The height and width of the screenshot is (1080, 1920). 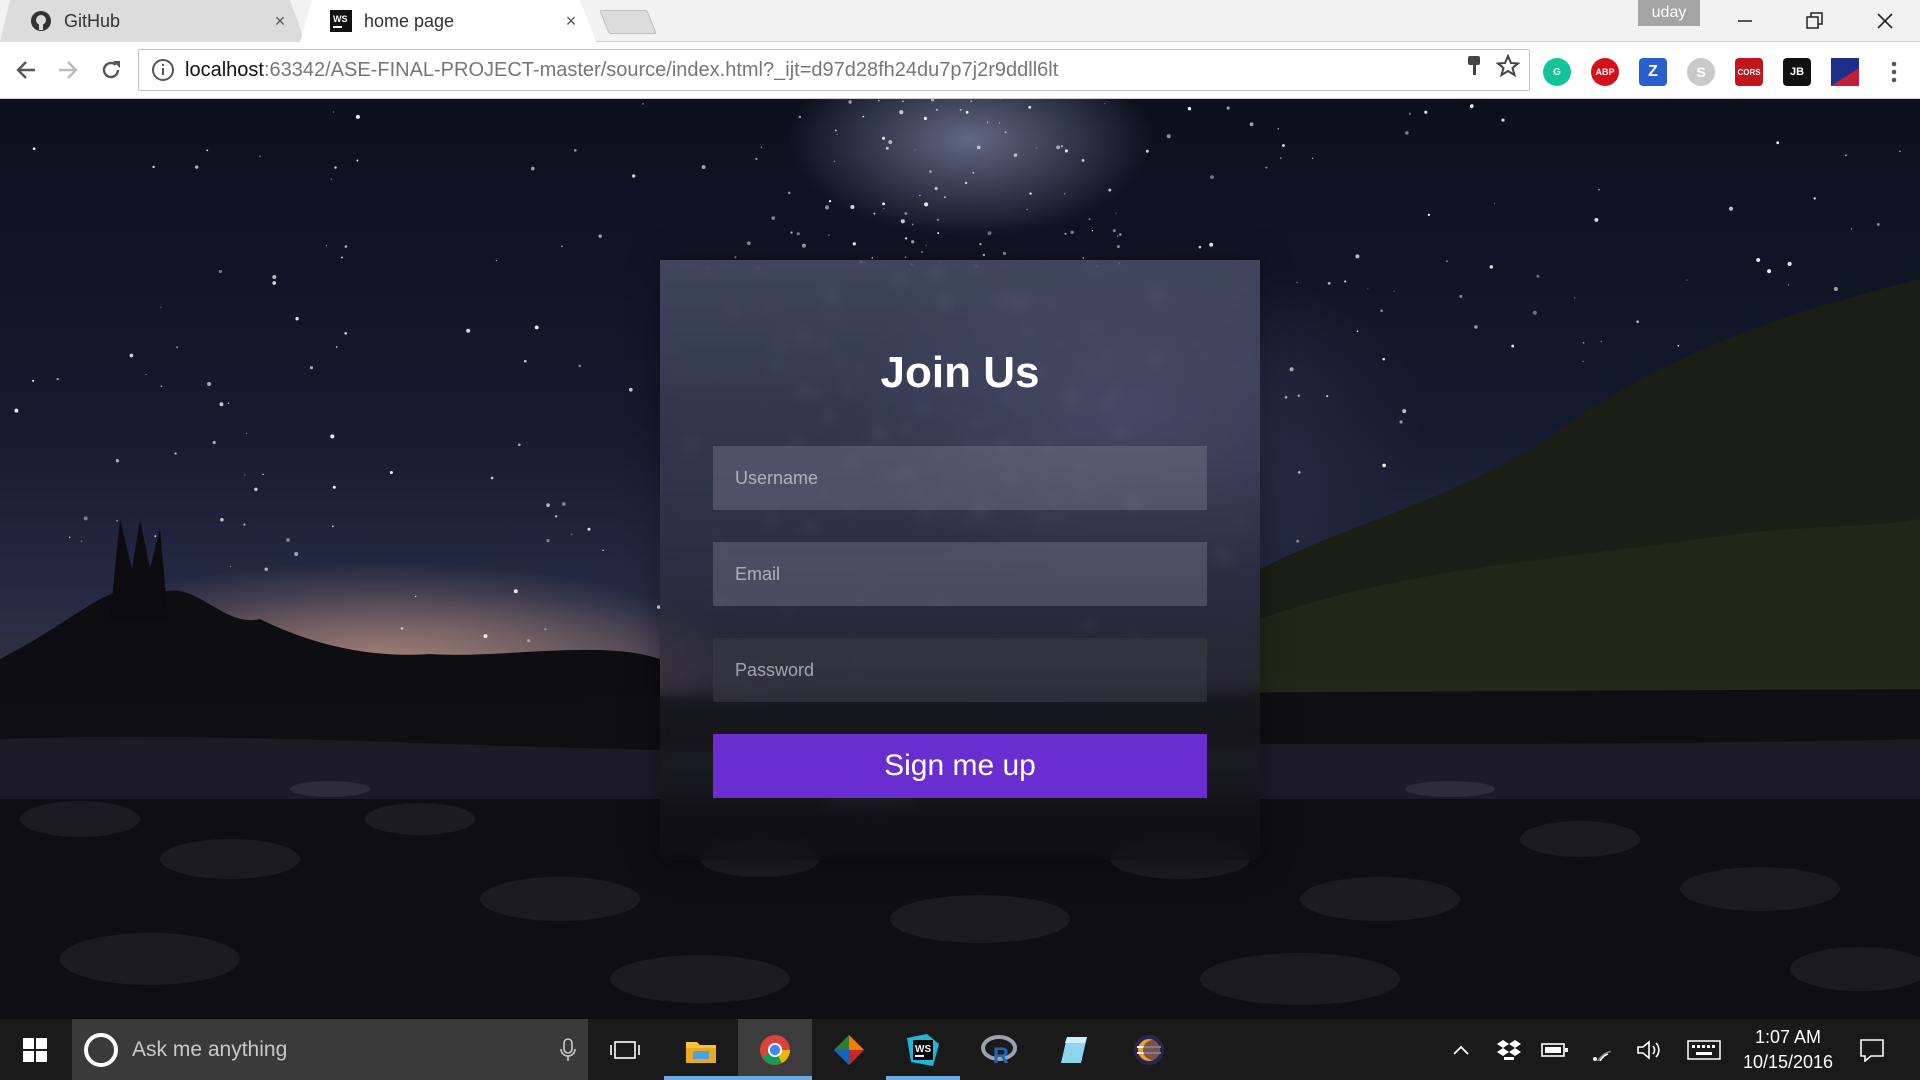 I want to click on chevron-up-icon, so click(x=1461, y=1049).